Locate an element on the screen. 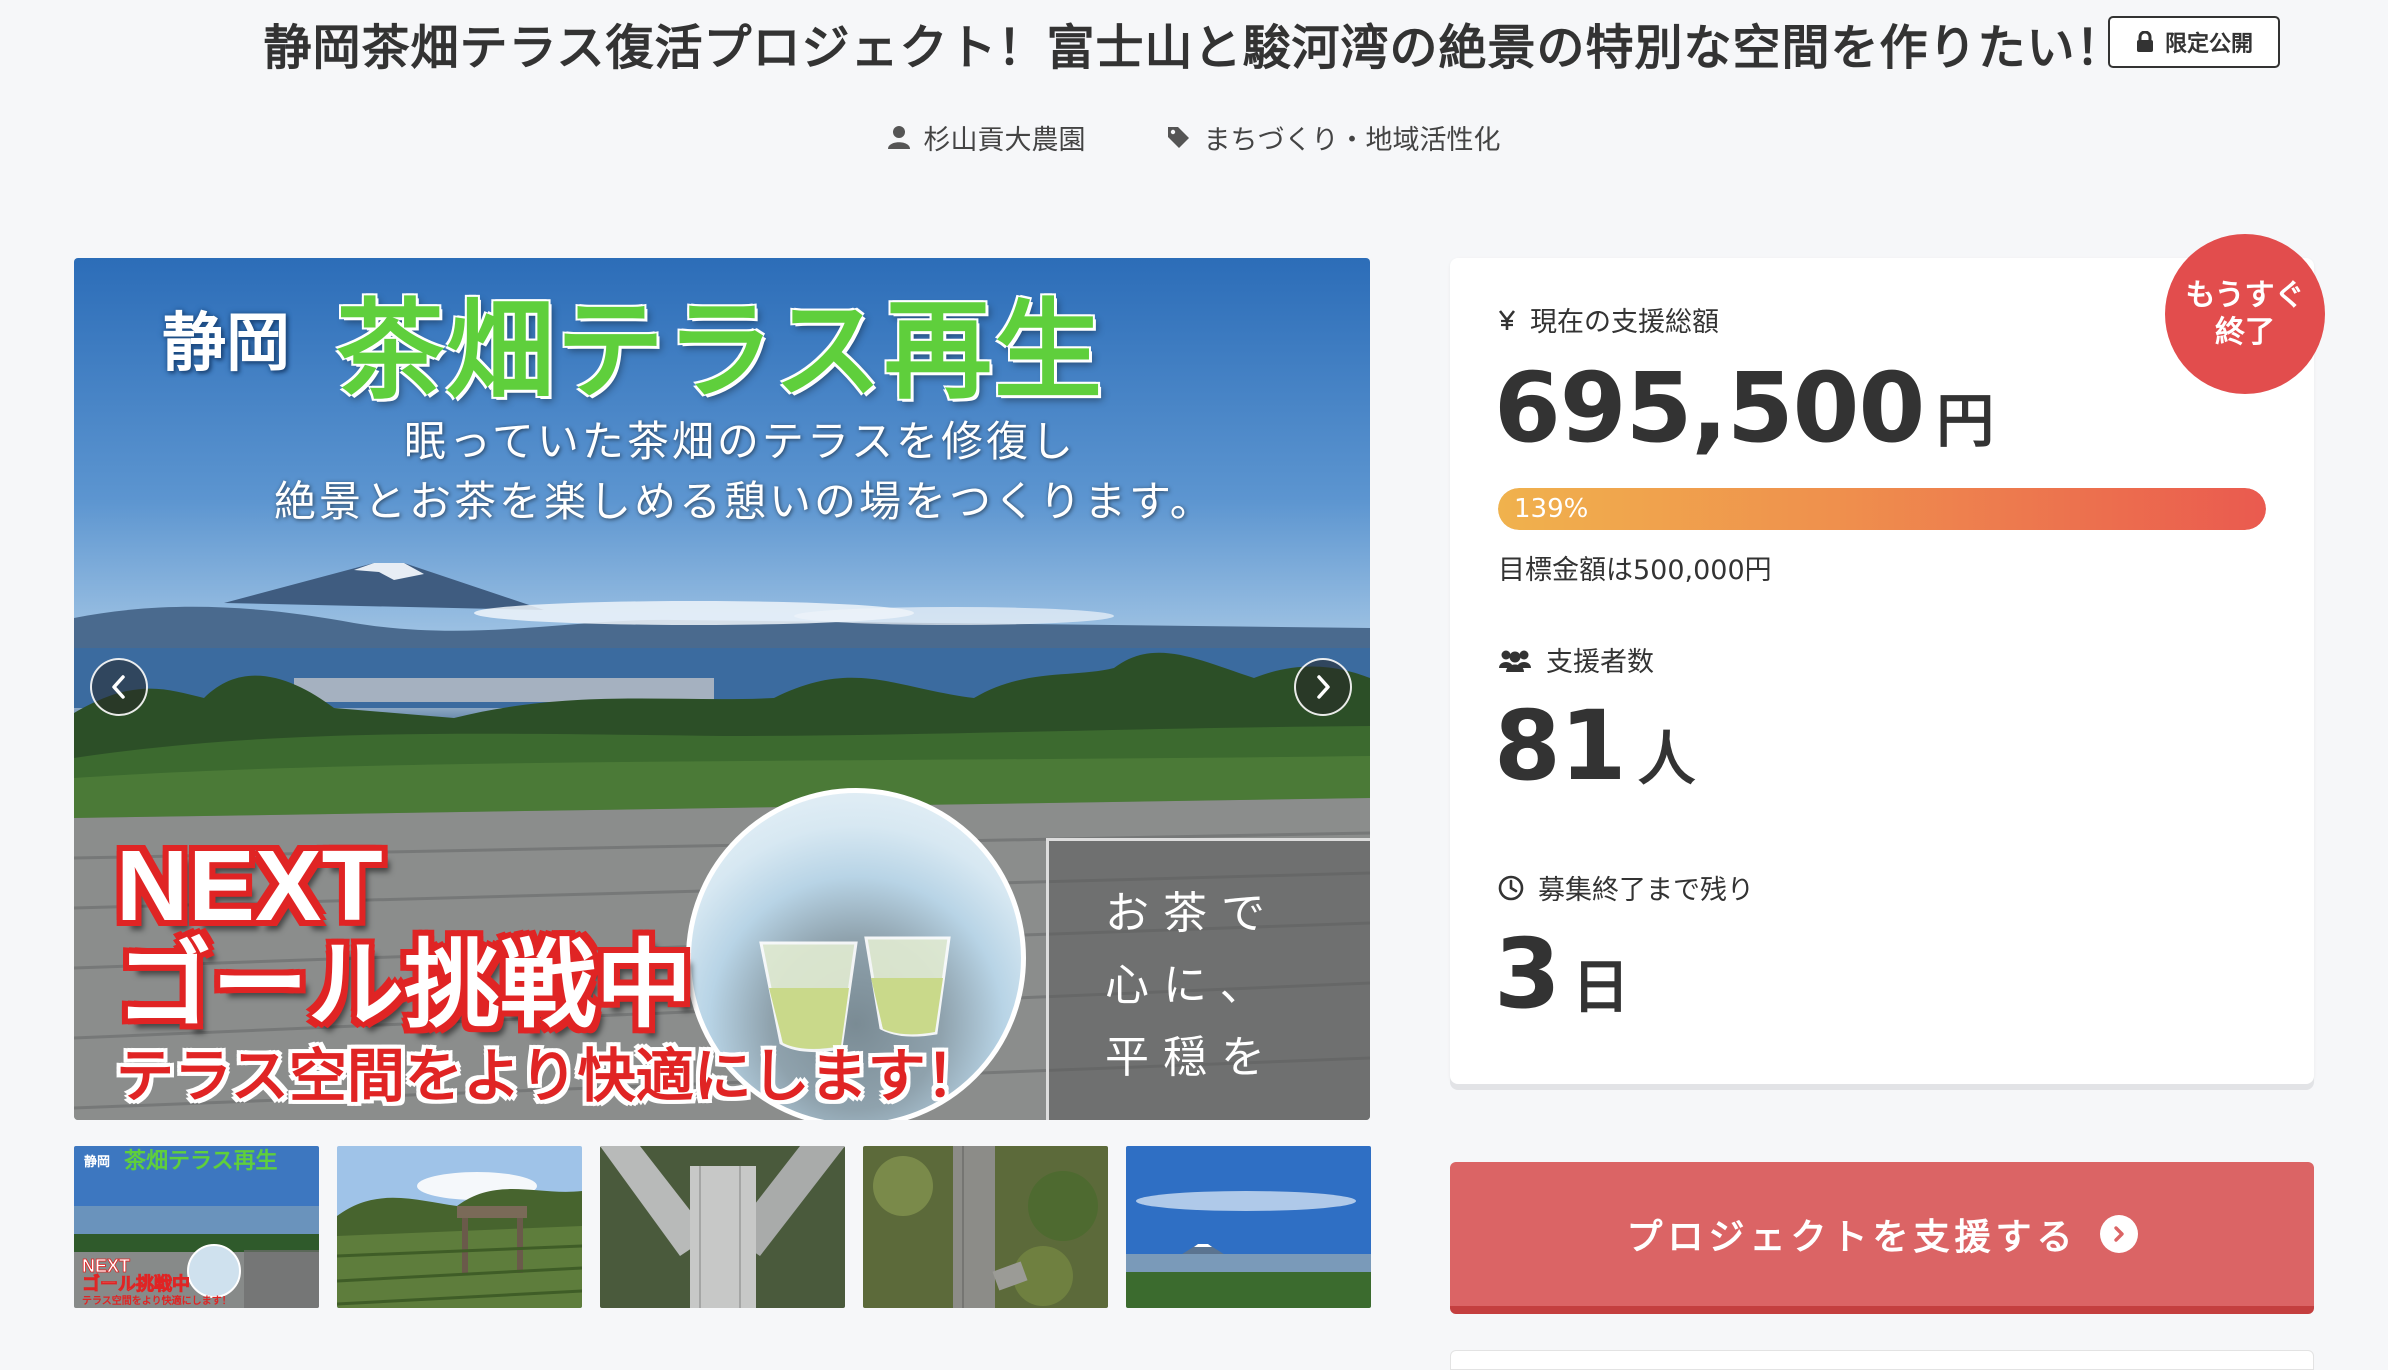  category-link: まちづくり・地域活性化 is located at coordinates (1333, 137).